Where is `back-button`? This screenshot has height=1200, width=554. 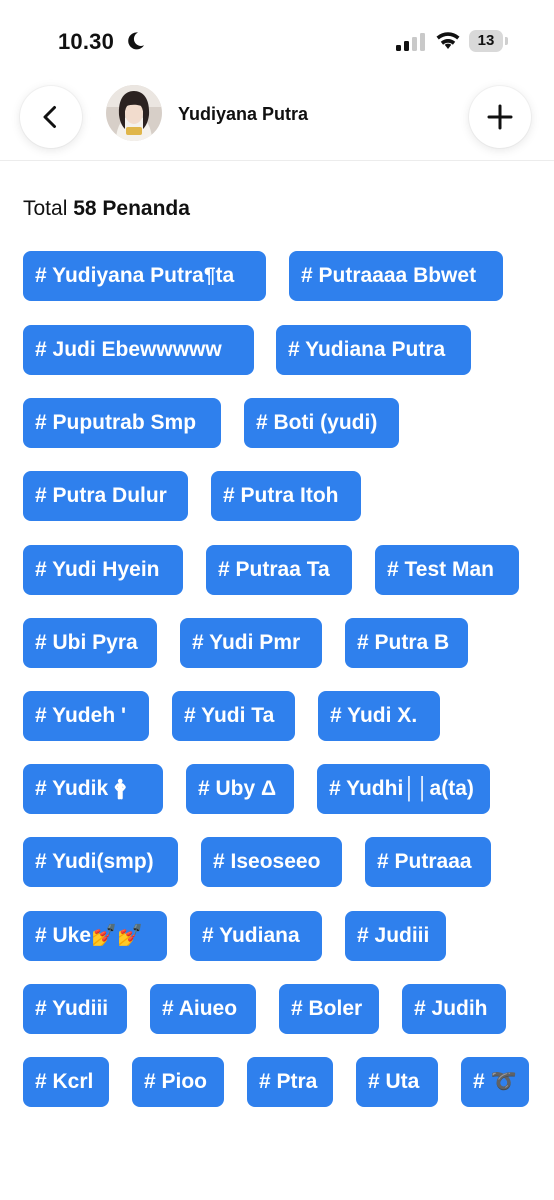
back-button is located at coordinates (51, 117).